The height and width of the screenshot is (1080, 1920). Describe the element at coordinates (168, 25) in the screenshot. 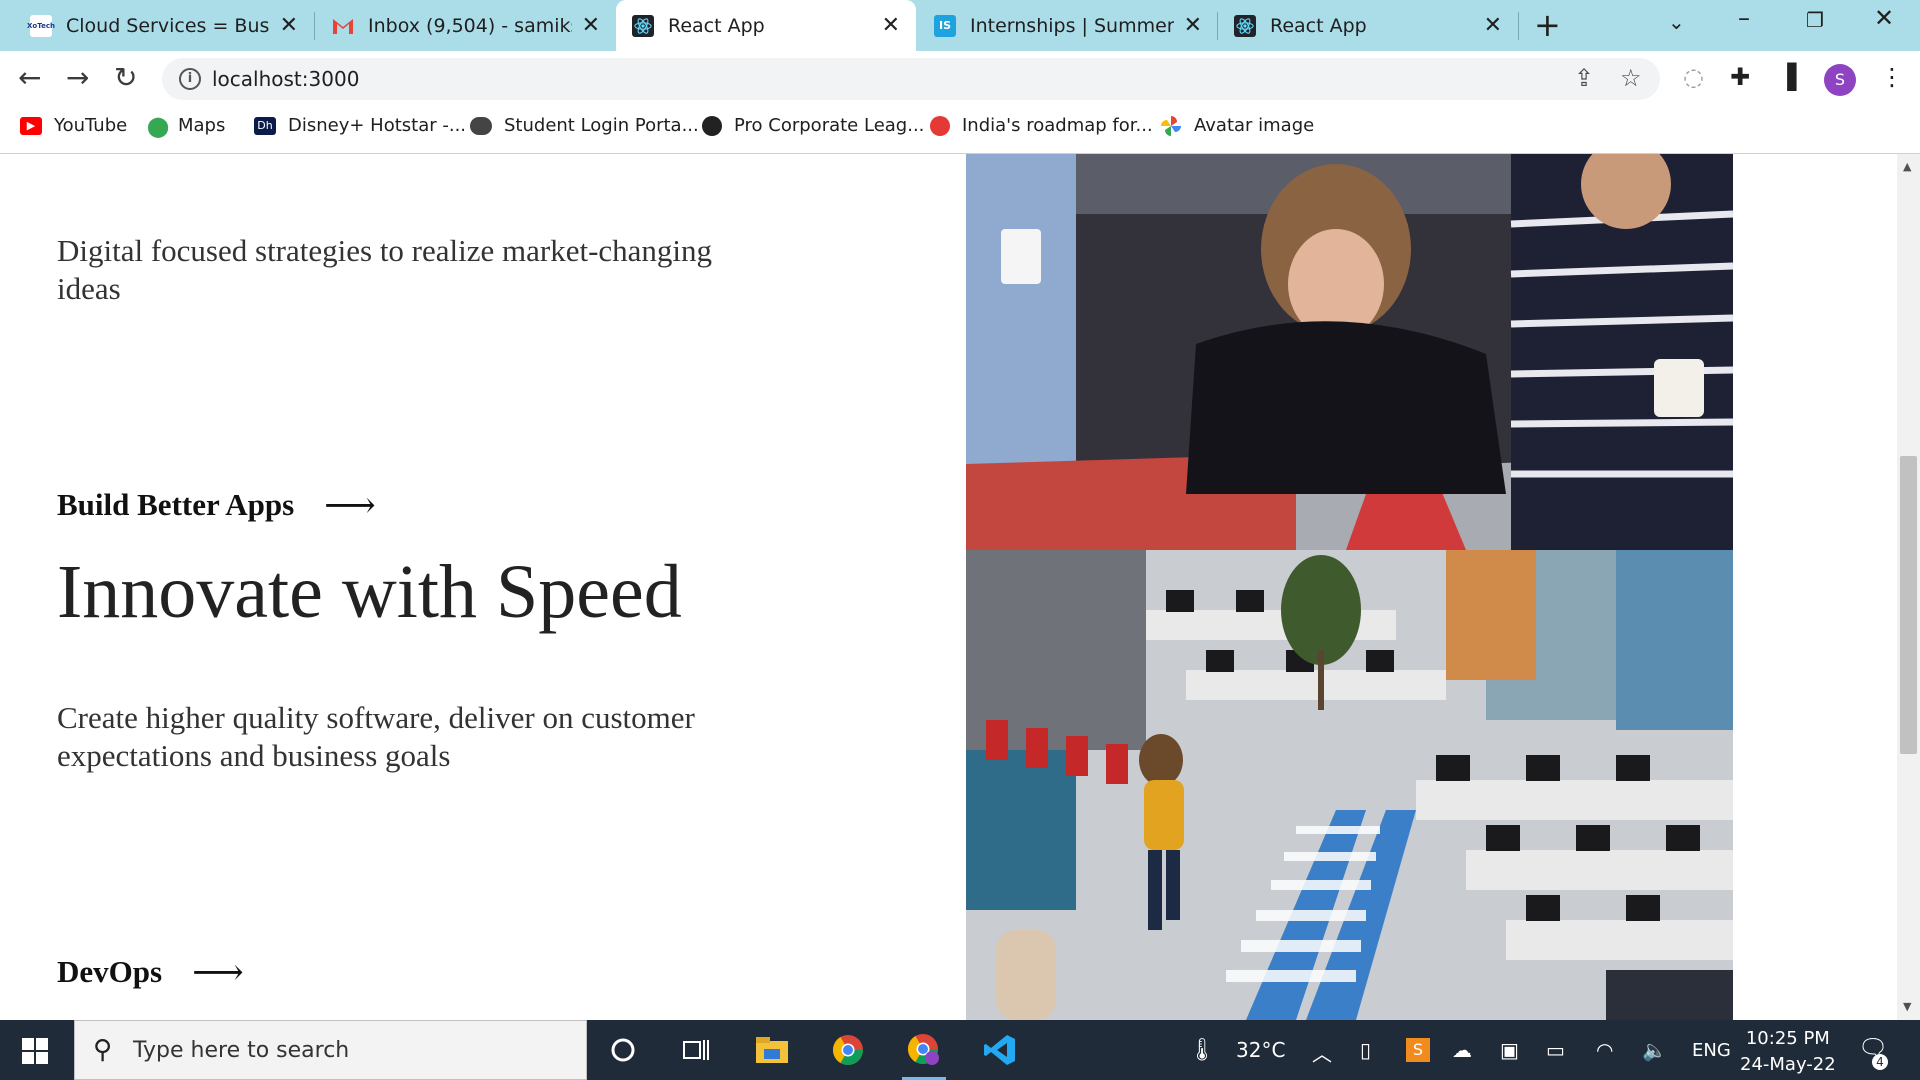

I see `tab-title: Cloud Services = Business` at that location.